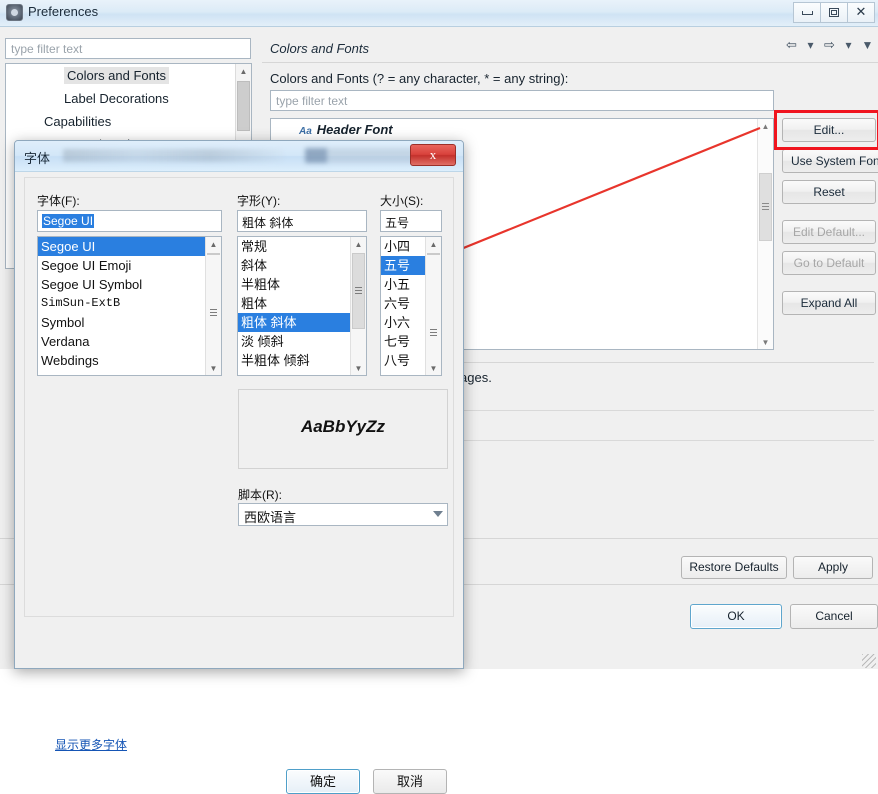 The image size is (878, 794). Describe the element at coordinates (302, 341) in the screenshot. I see `list-item: 淡 倾斜` at that location.